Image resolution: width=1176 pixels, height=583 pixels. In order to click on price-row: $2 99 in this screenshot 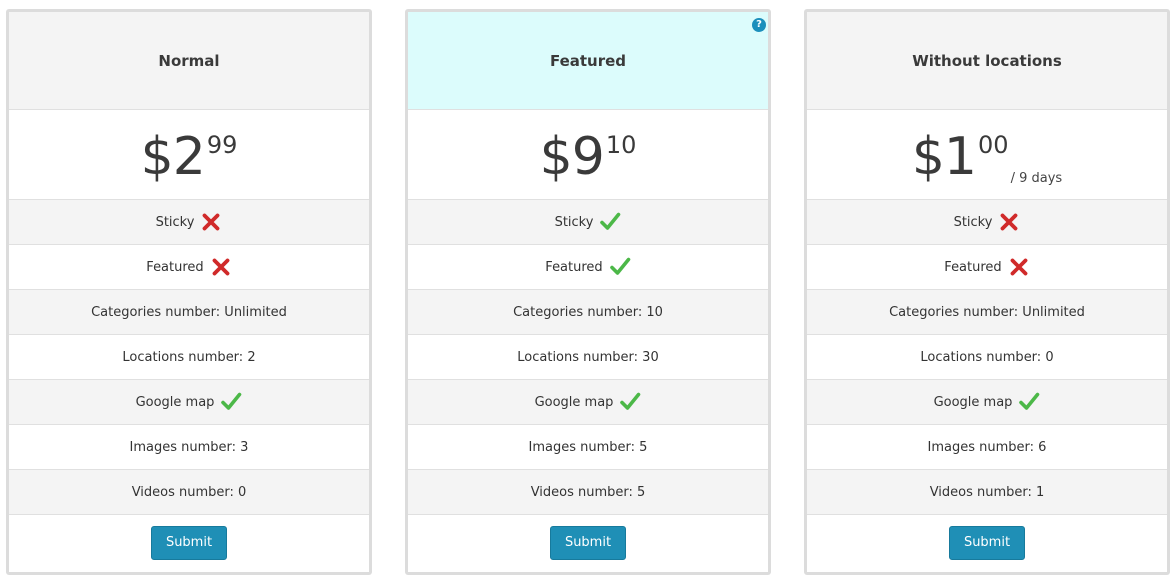, I will do `click(189, 155)`.